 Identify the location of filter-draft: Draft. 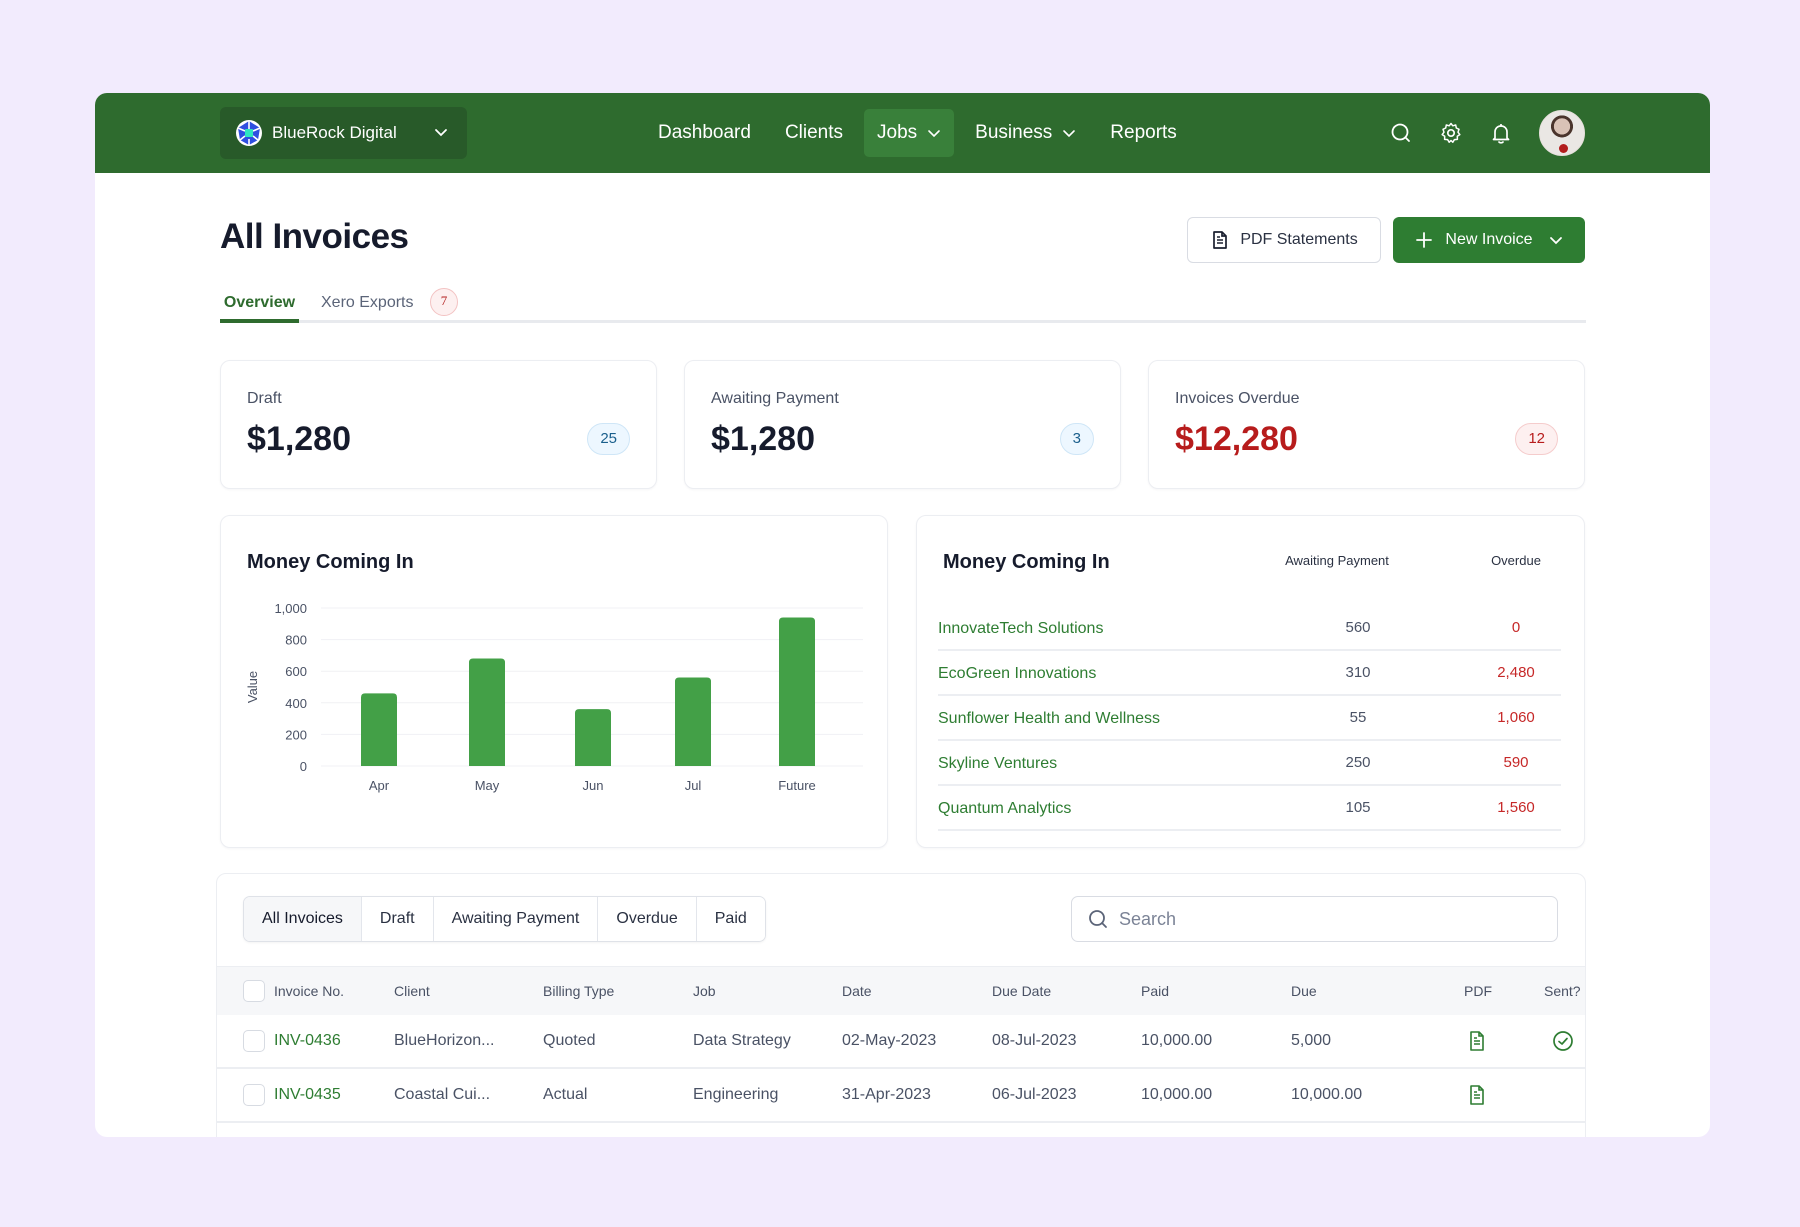
(397, 919).